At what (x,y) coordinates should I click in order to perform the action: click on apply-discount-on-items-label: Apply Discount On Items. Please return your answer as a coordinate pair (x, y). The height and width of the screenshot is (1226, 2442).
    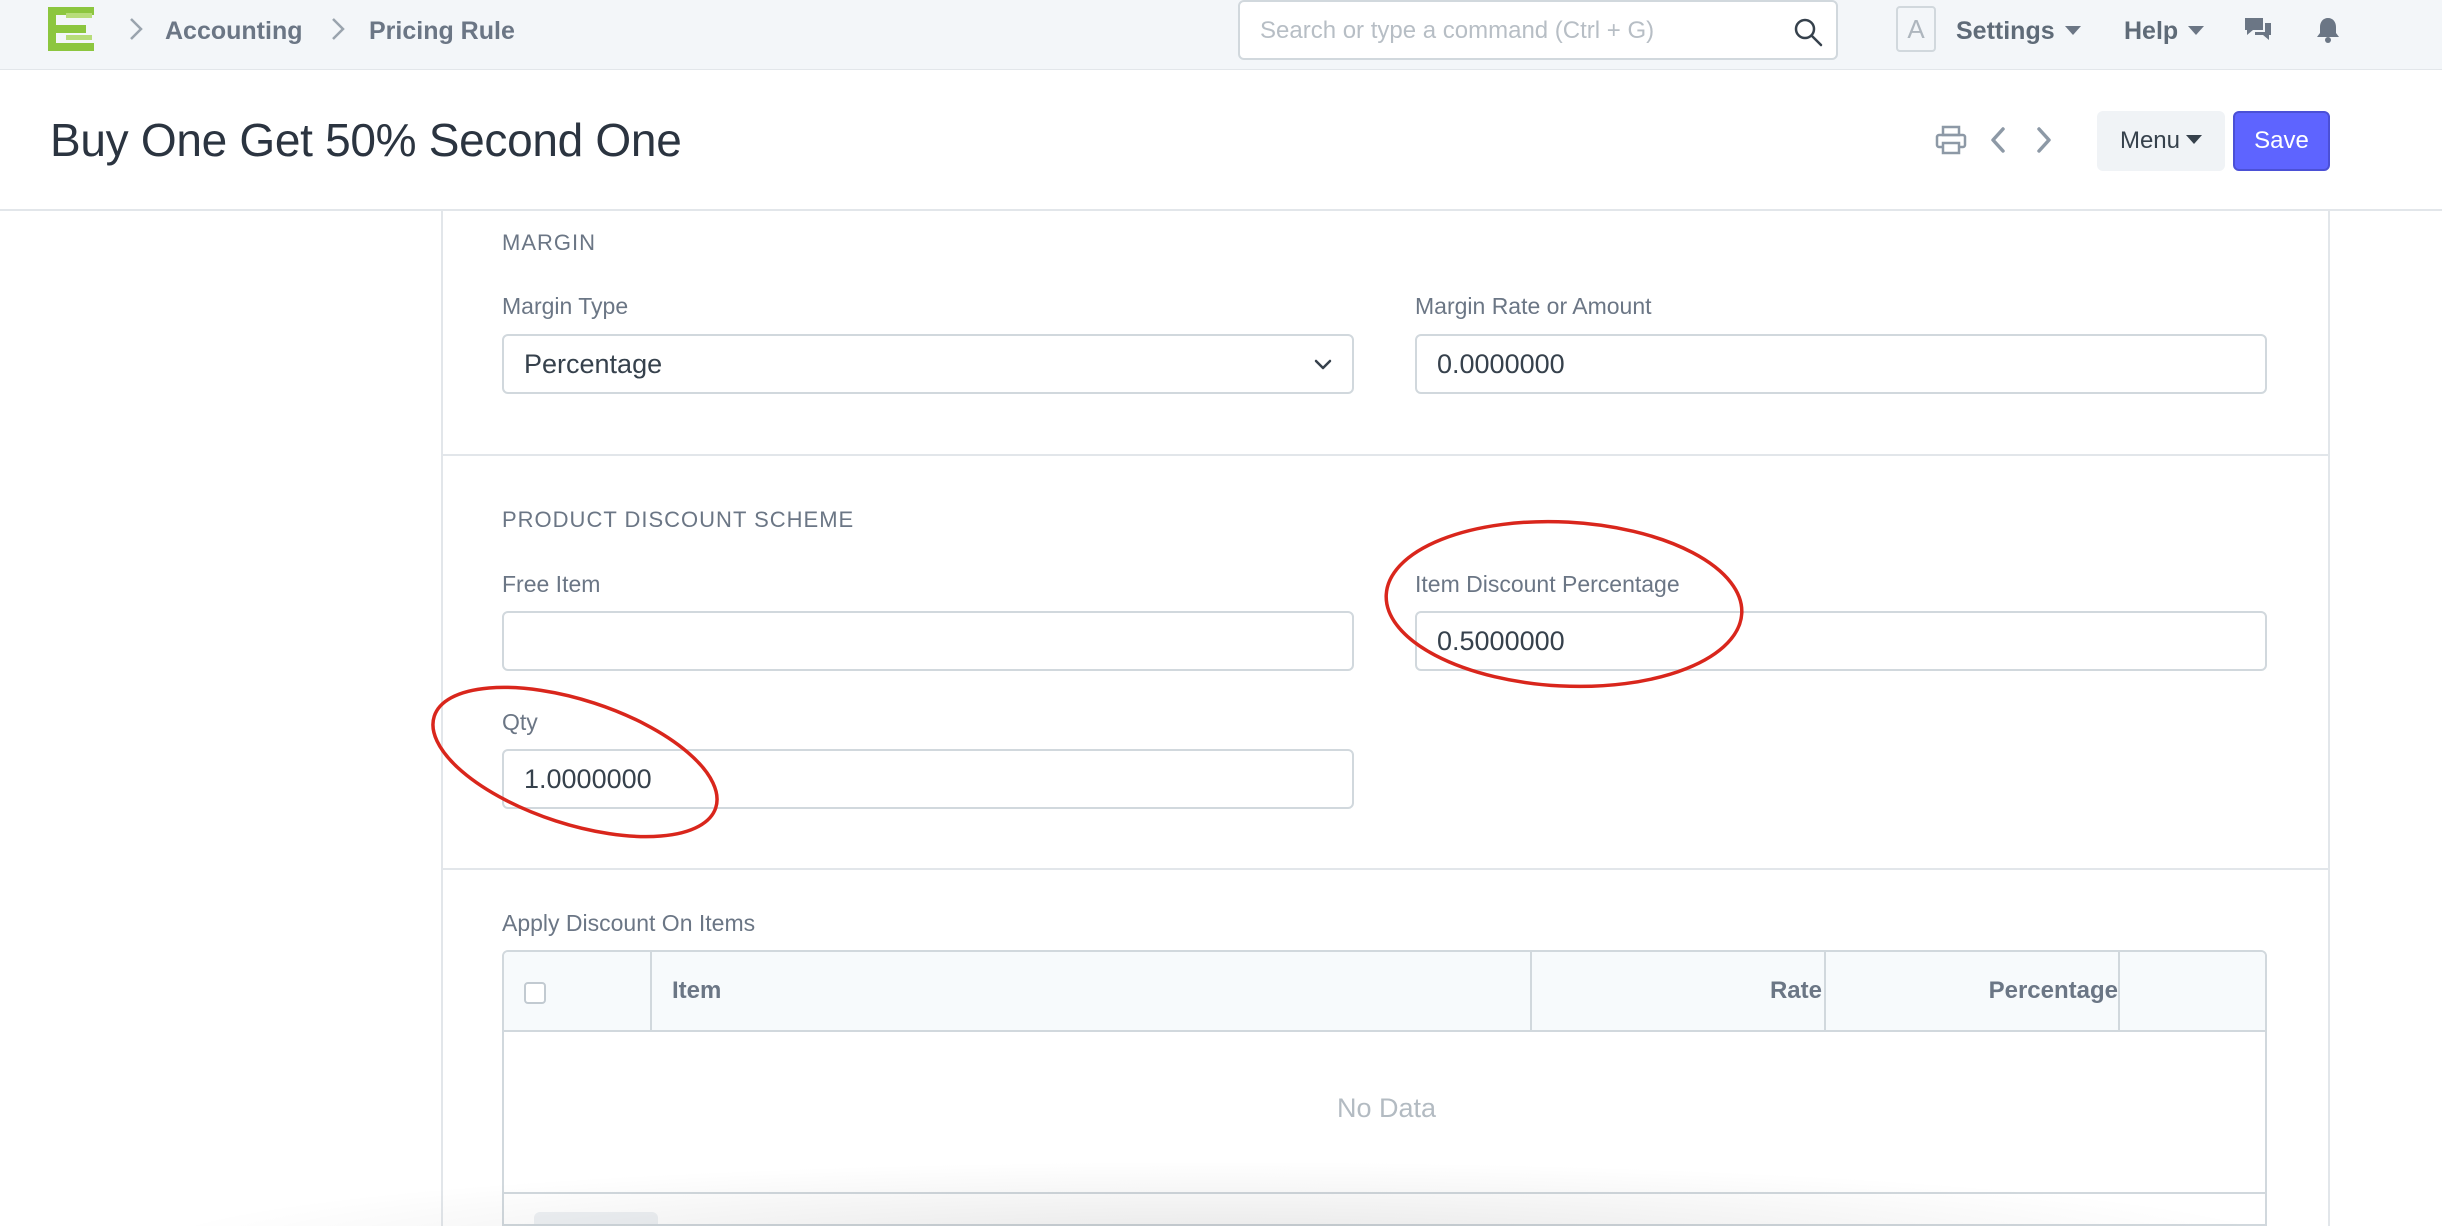
    Looking at the image, I should click on (629, 923).